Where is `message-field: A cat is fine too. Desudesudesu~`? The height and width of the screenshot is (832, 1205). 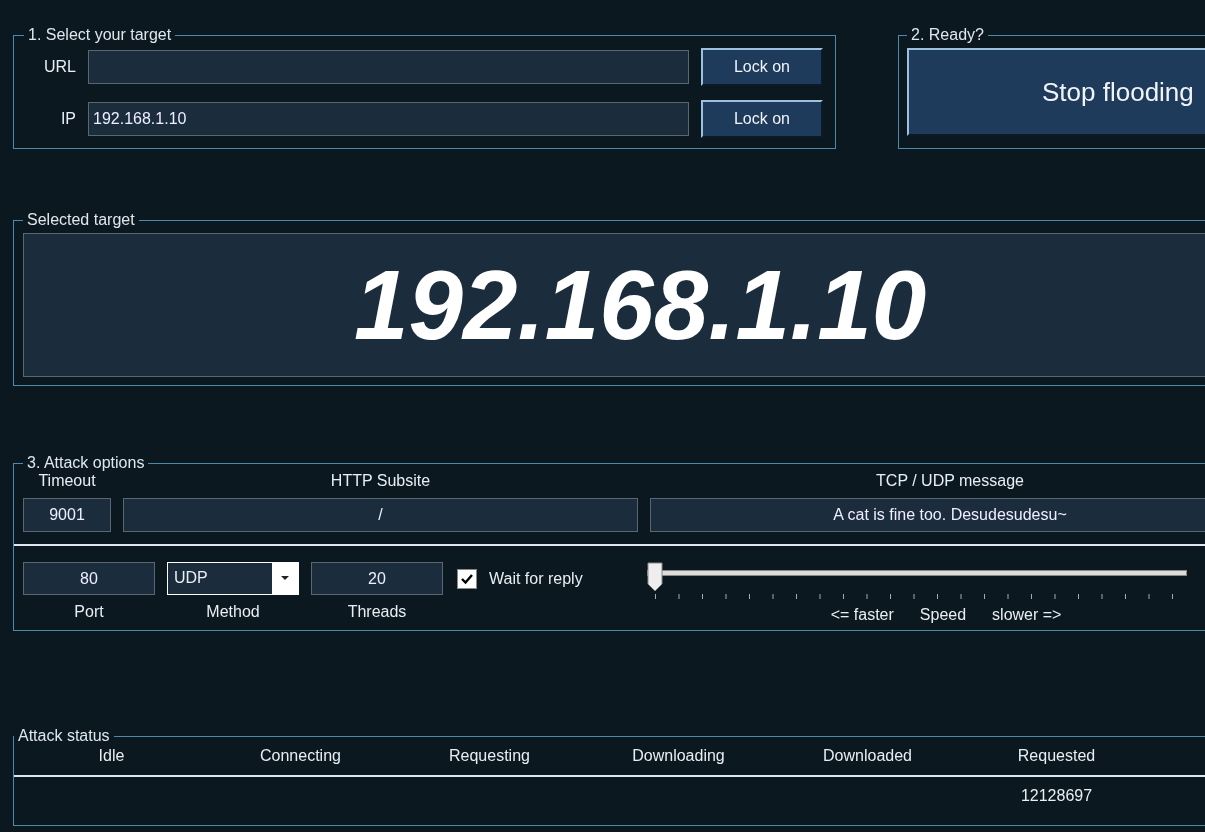 message-field: A cat is fine too. Desudesudesu~ is located at coordinates (927, 515).